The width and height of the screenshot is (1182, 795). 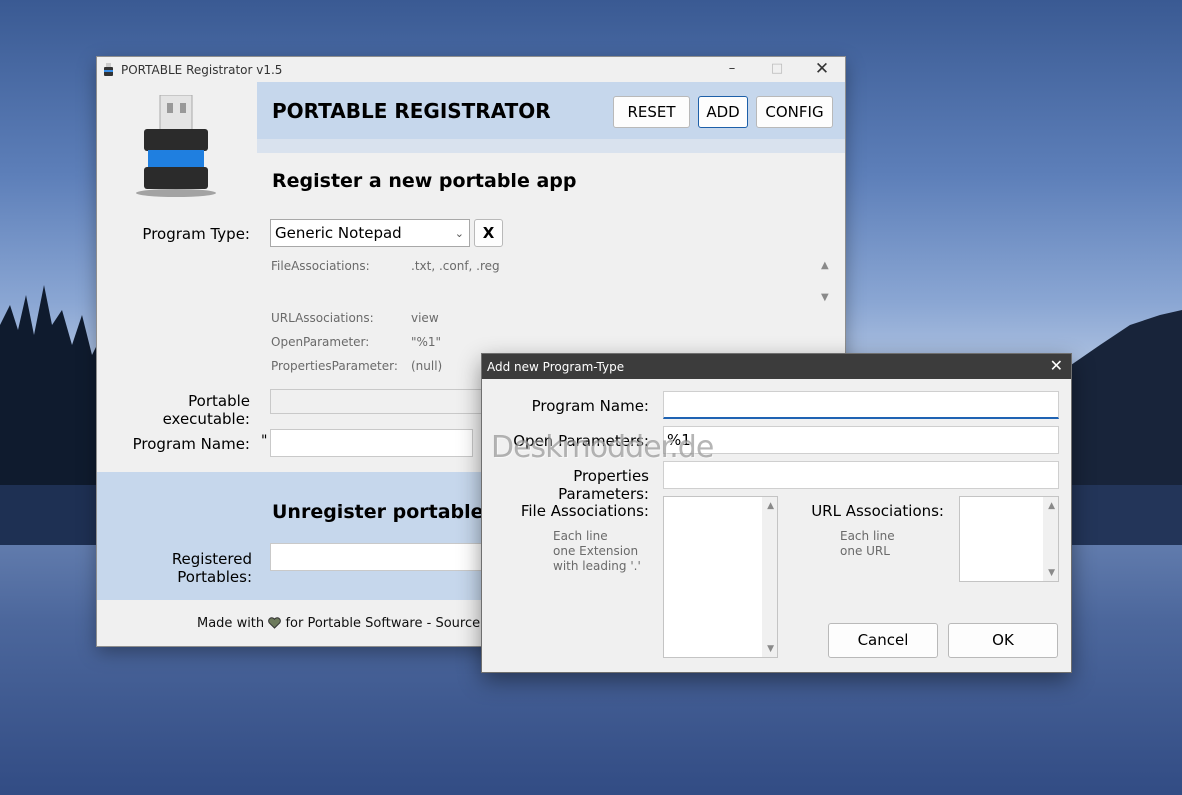 I want to click on info-label: OpenParameter:, so click(x=320, y=342).